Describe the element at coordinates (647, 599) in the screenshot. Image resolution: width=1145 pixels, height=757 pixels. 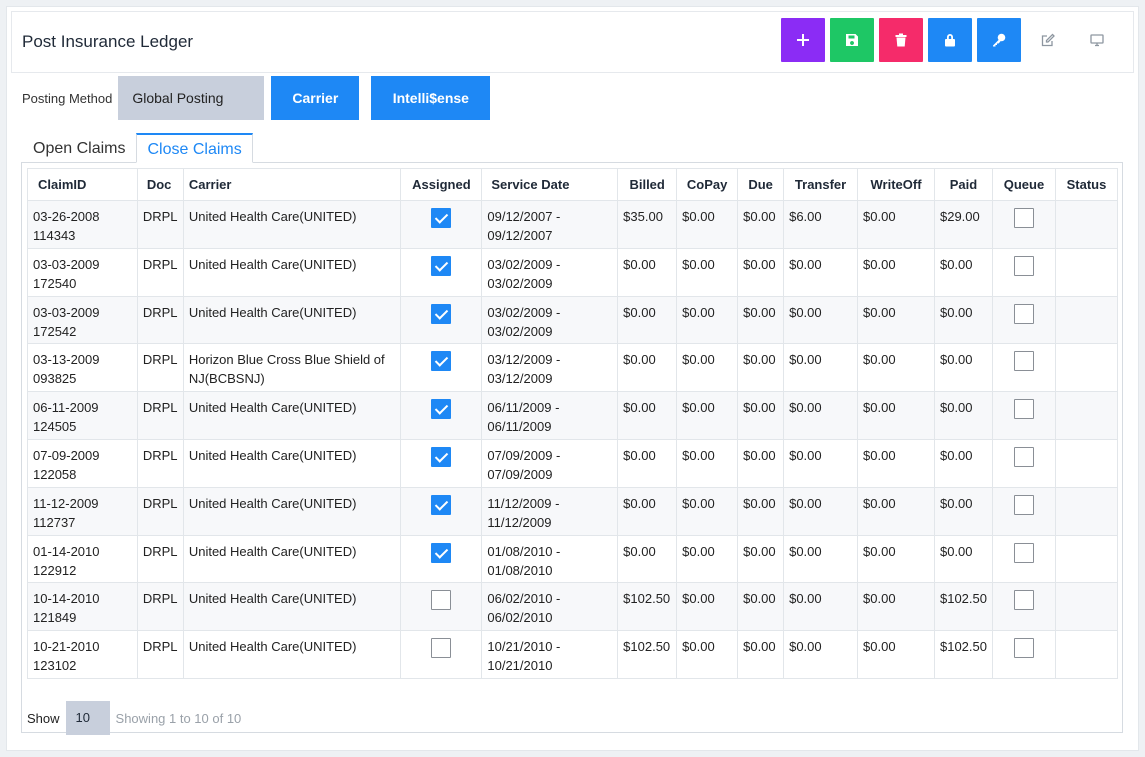
I see `billed-amount: $102.50` at that location.